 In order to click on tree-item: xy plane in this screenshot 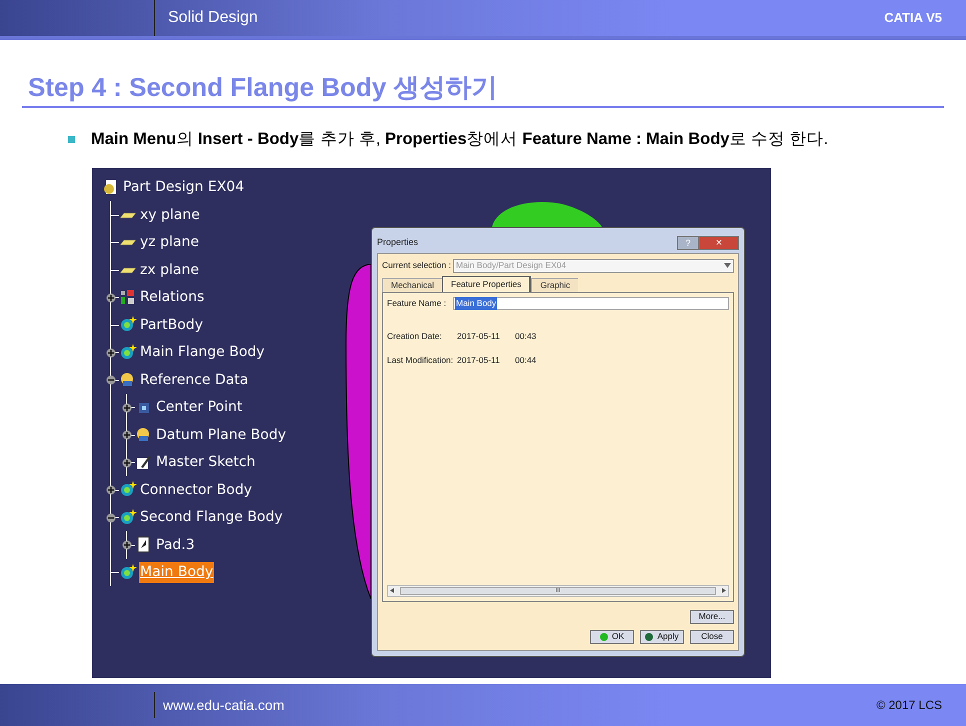, I will do `click(170, 215)`.